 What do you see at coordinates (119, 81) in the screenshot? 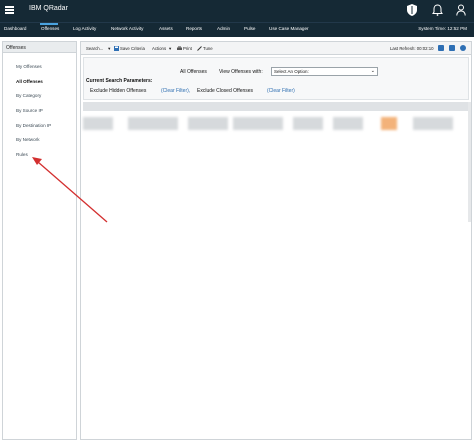
I see `current-search-parameters-label: Current Search Parameters:` at bounding box center [119, 81].